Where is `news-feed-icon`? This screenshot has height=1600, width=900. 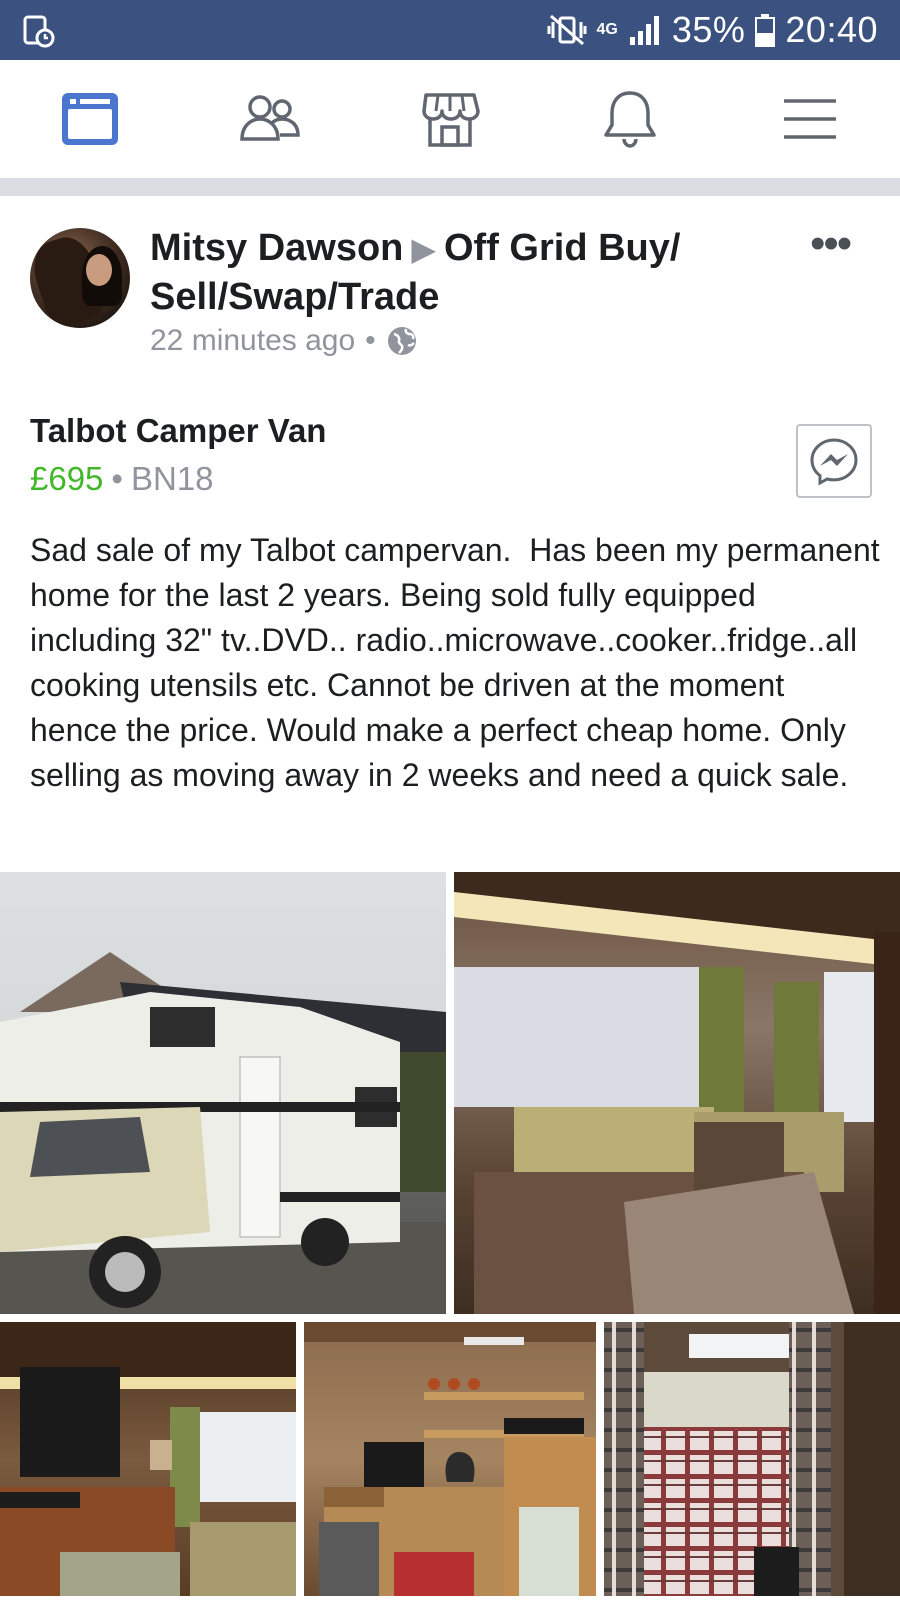 news-feed-icon is located at coordinates (90, 119).